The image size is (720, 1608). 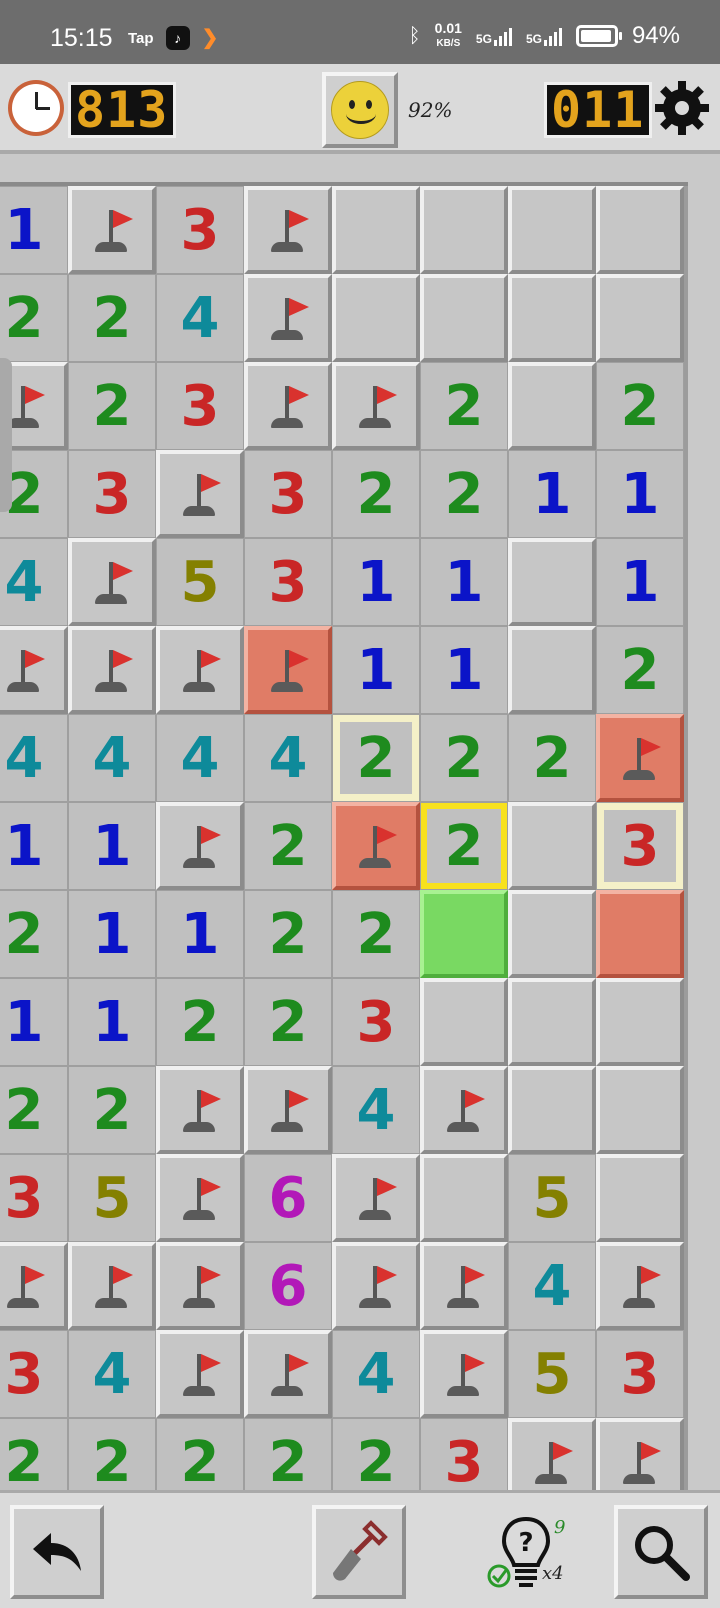 I want to click on zoom-button, so click(x=661, y=1552).